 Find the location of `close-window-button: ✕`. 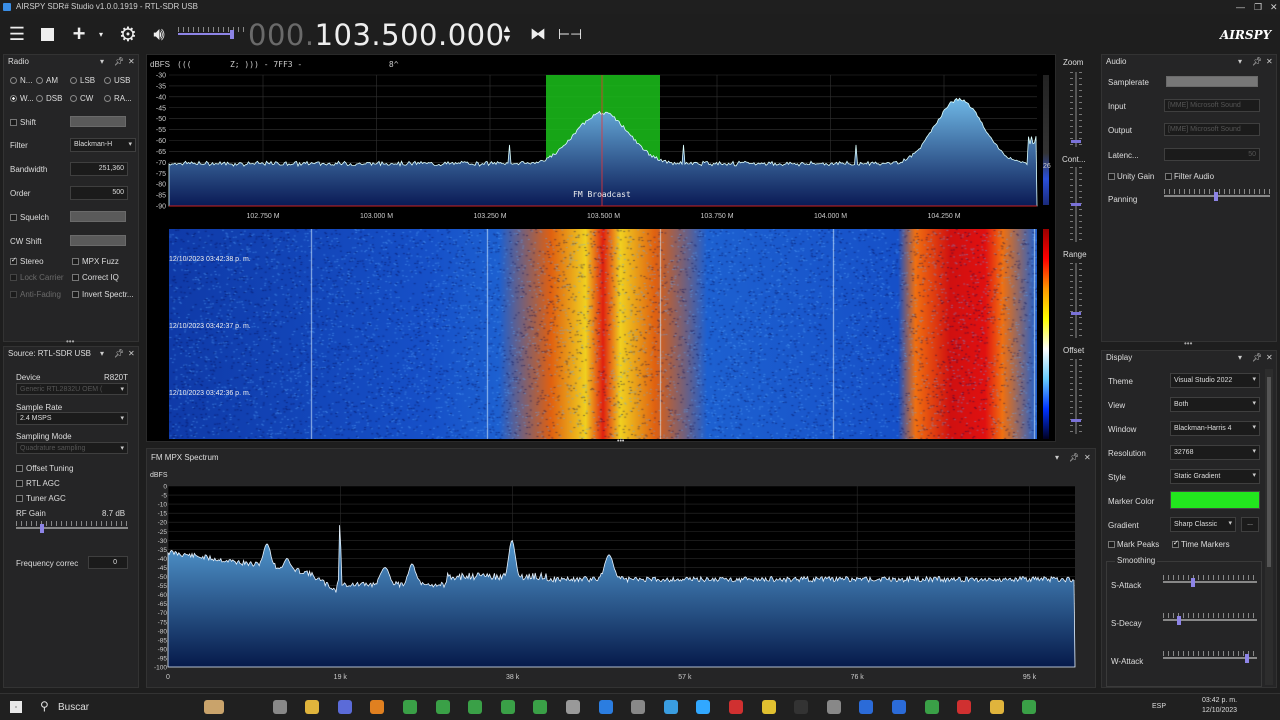

close-window-button: ✕ is located at coordinates (1274, 7).